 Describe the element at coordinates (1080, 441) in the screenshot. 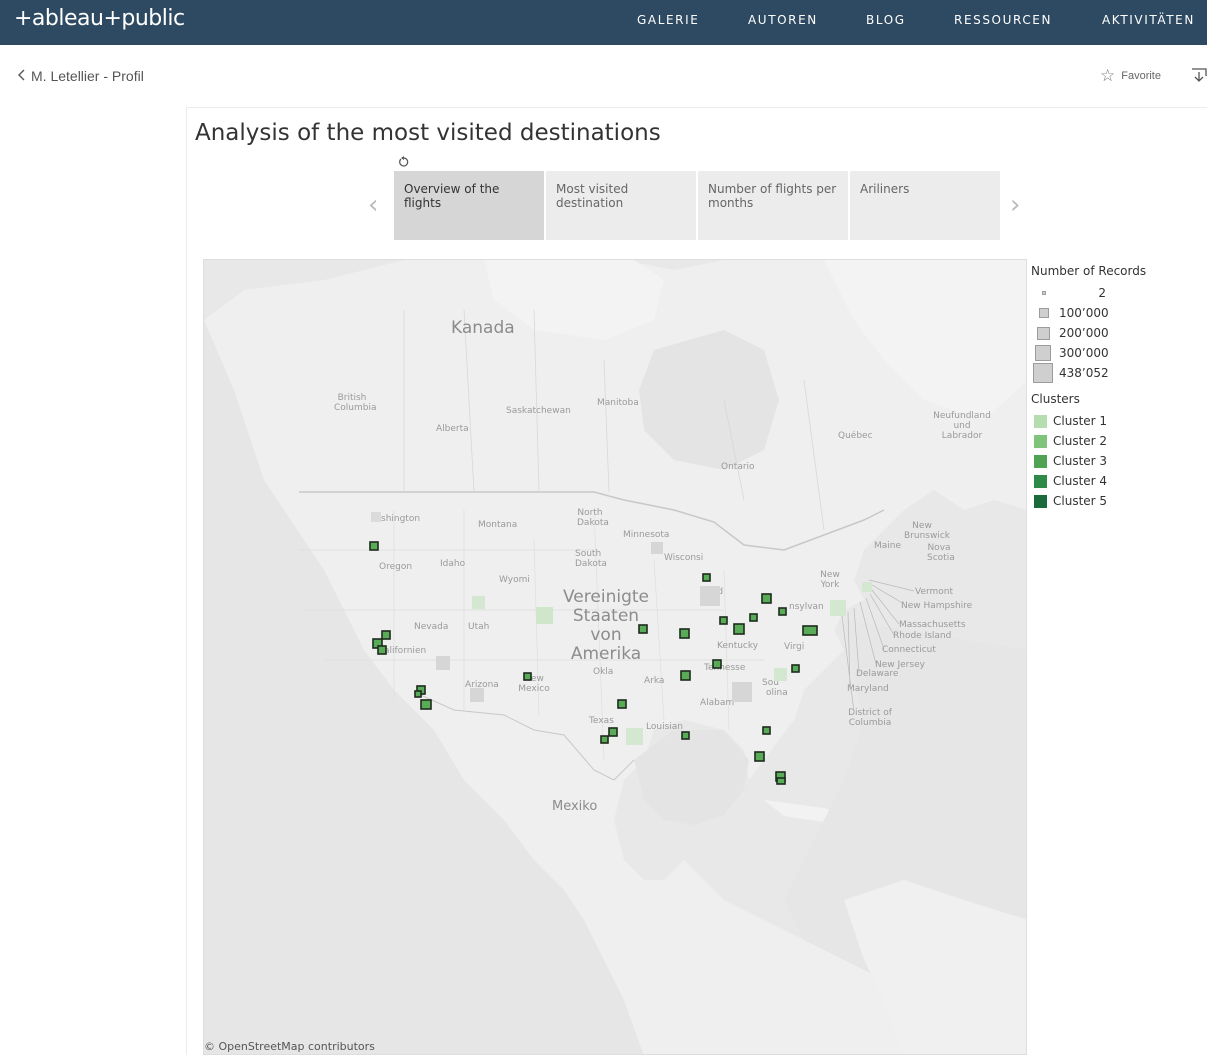

I see `cluster-label: Cluster 2` at that location.